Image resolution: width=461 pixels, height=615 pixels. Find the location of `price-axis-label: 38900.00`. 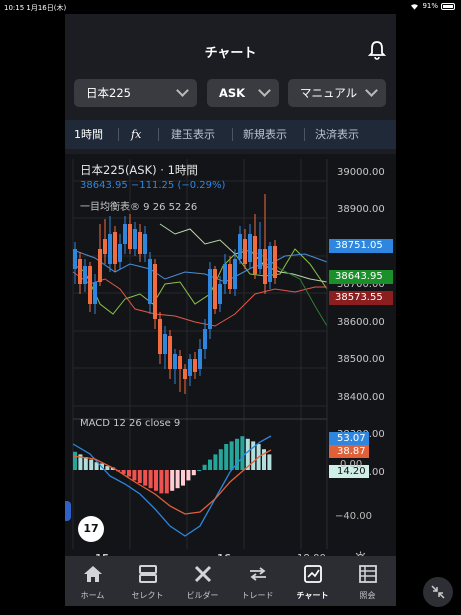

price-axis-label: 38900.00 is located at coordinates (361, 209).